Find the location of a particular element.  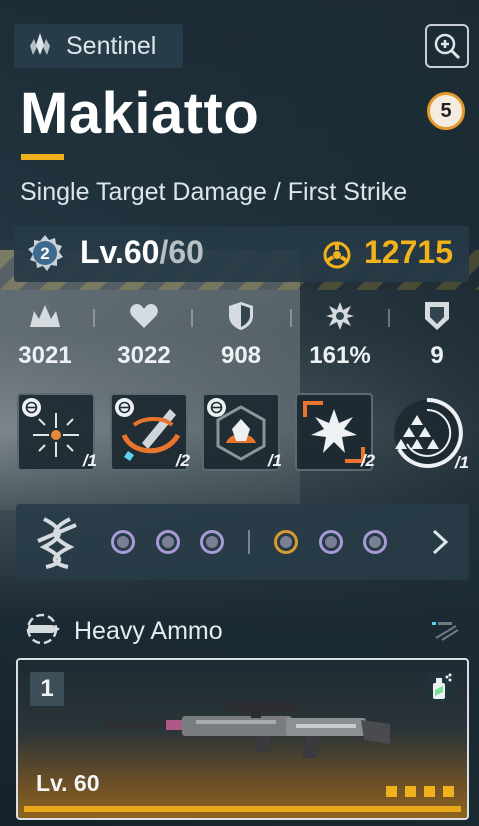

chevron-right-icon is located at coordinates (440, 542).